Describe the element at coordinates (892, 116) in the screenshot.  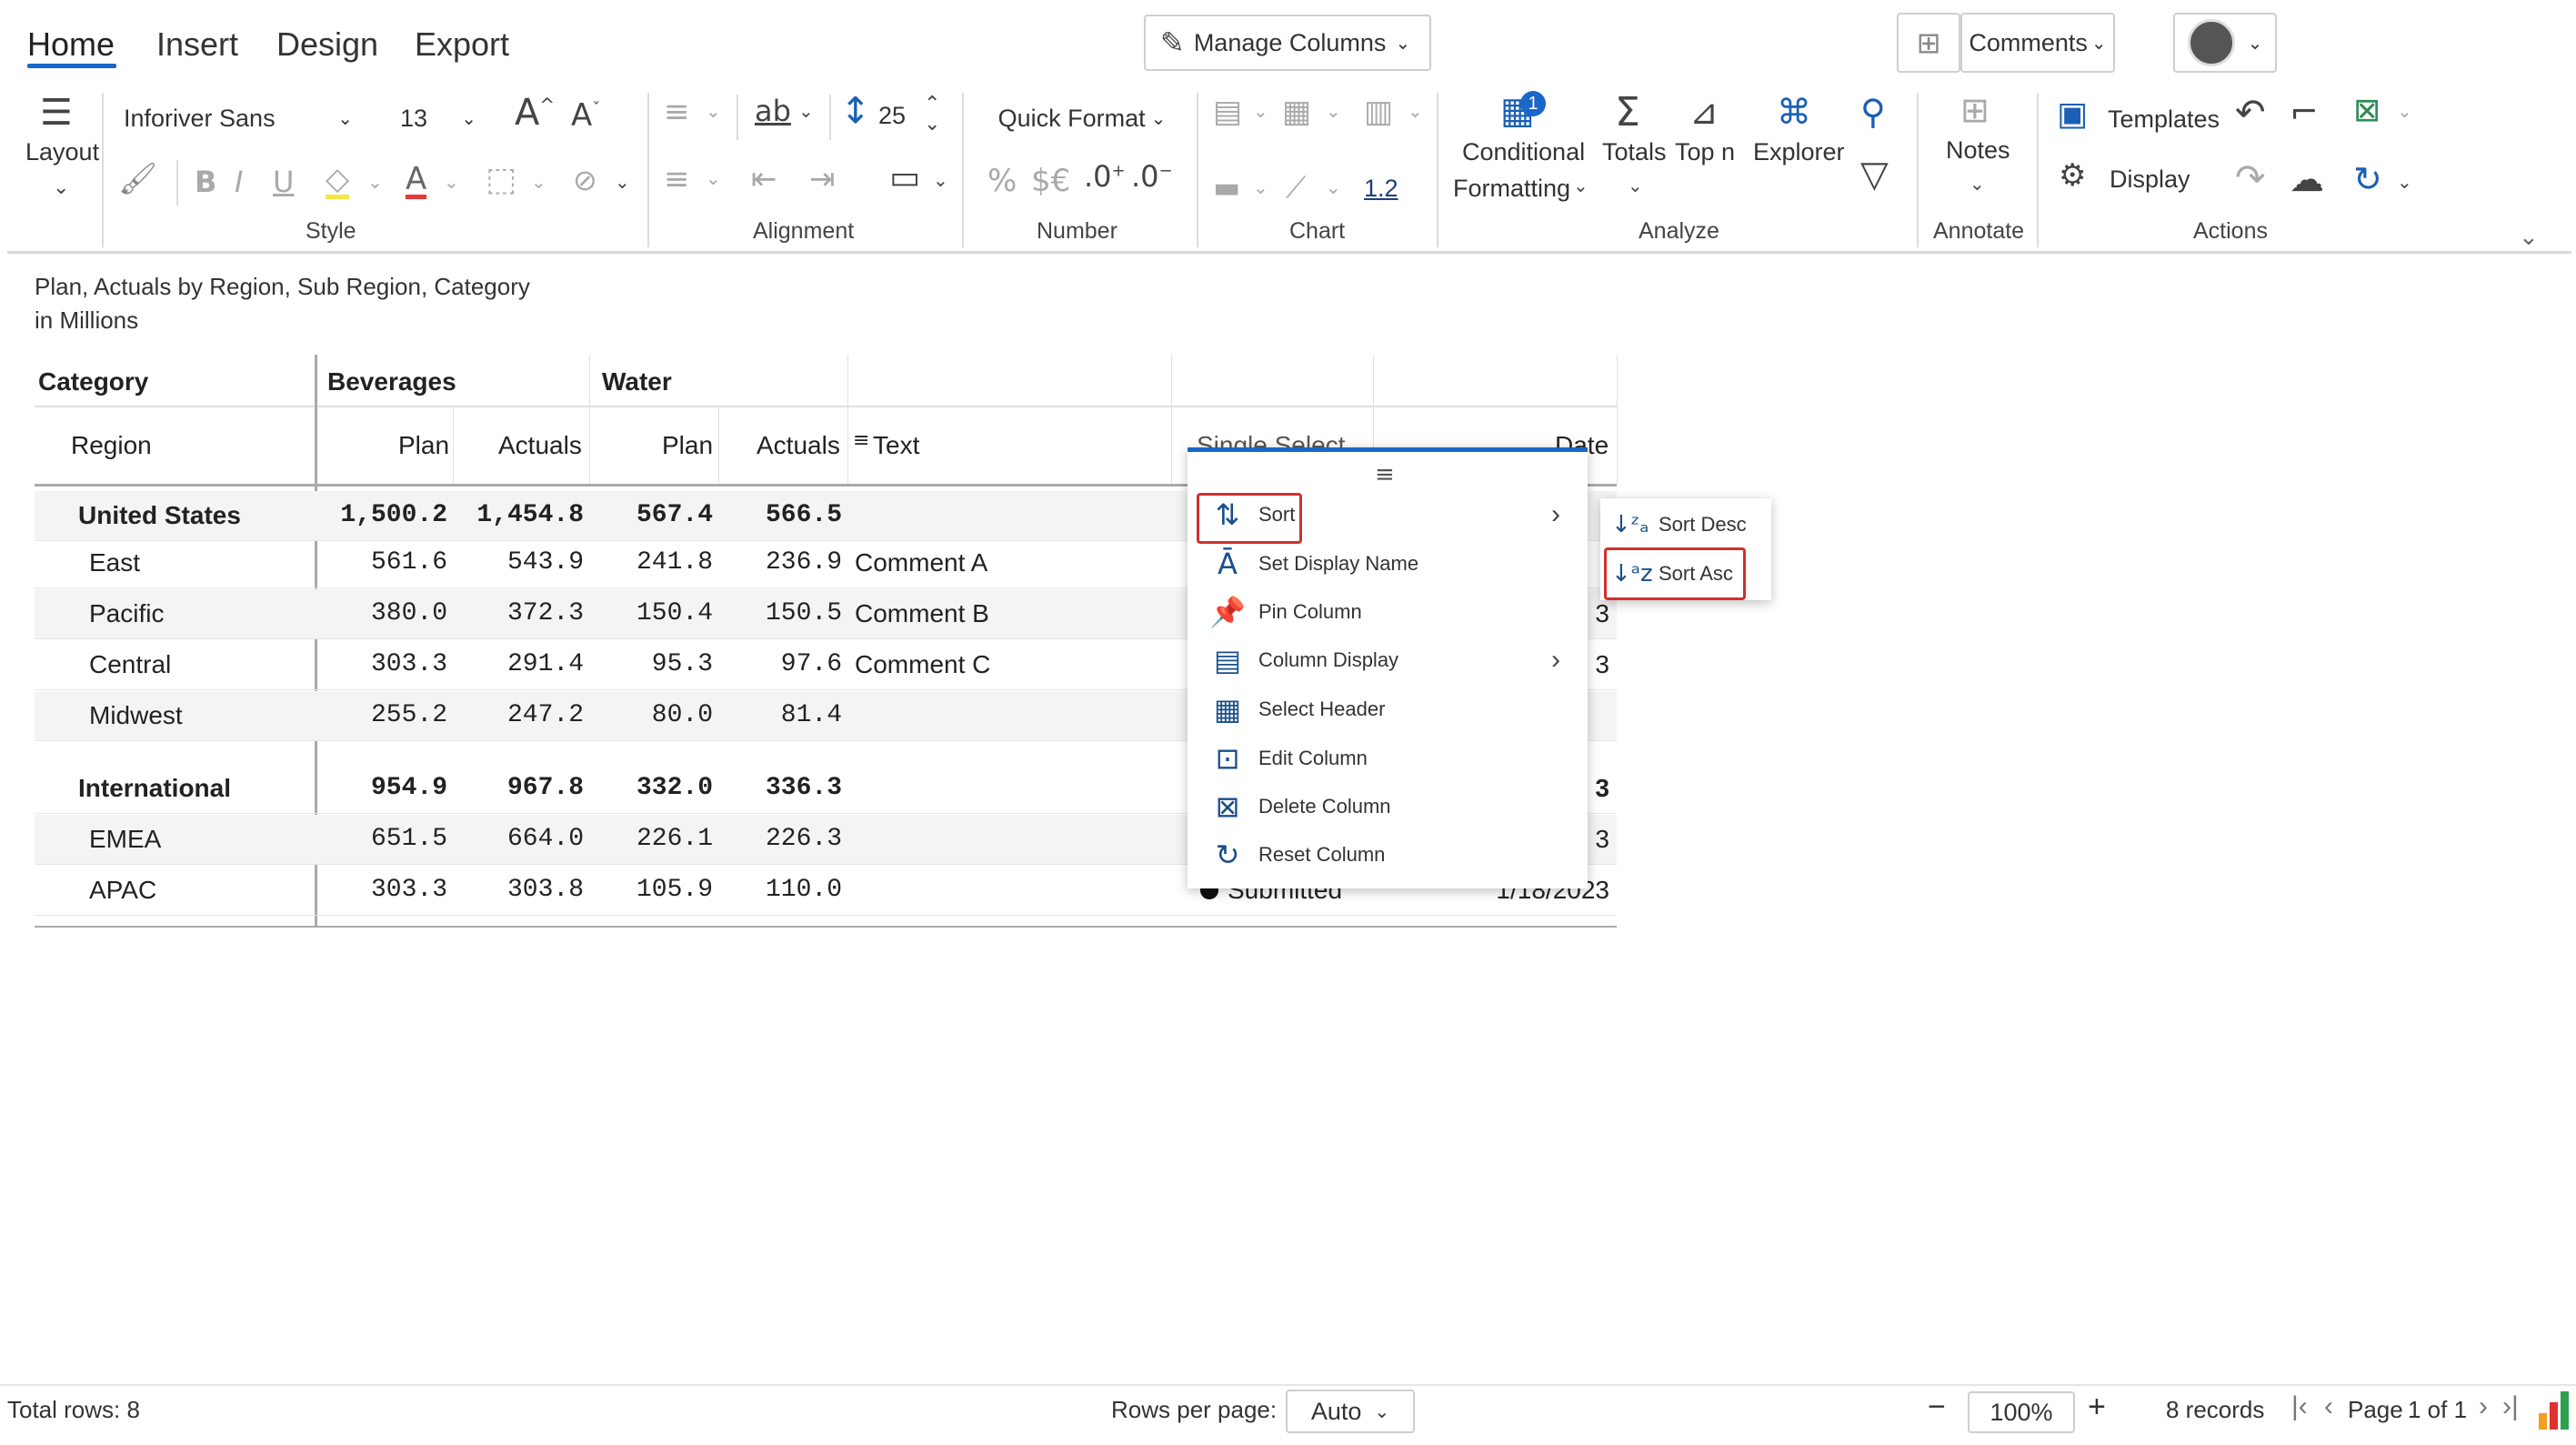
I see `row-height-value: 25` at that location.